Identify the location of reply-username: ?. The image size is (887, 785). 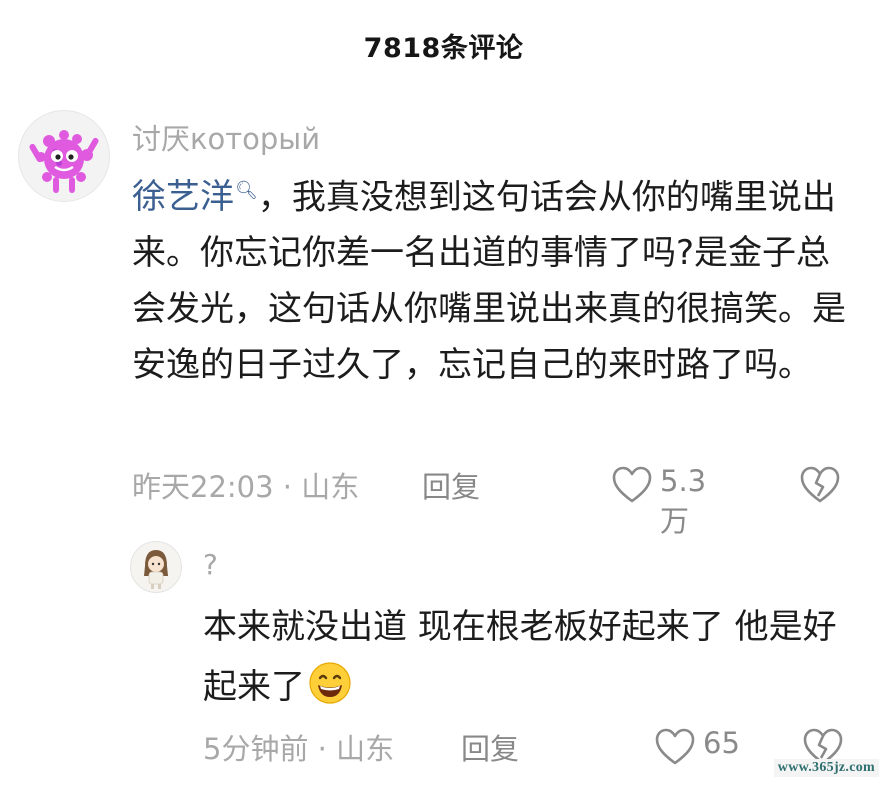
(210, 564).